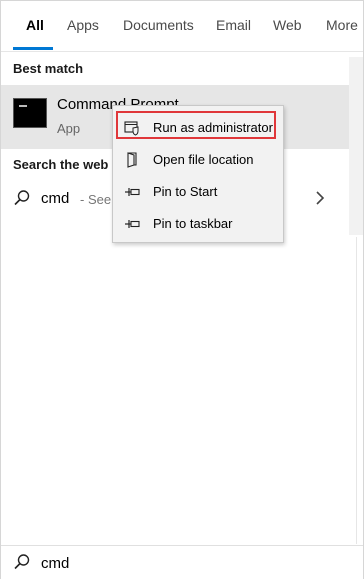 The image size is (364, 580). I want to click on filter-tabs: All Apps Documents Email Web More, so click(182, 26).